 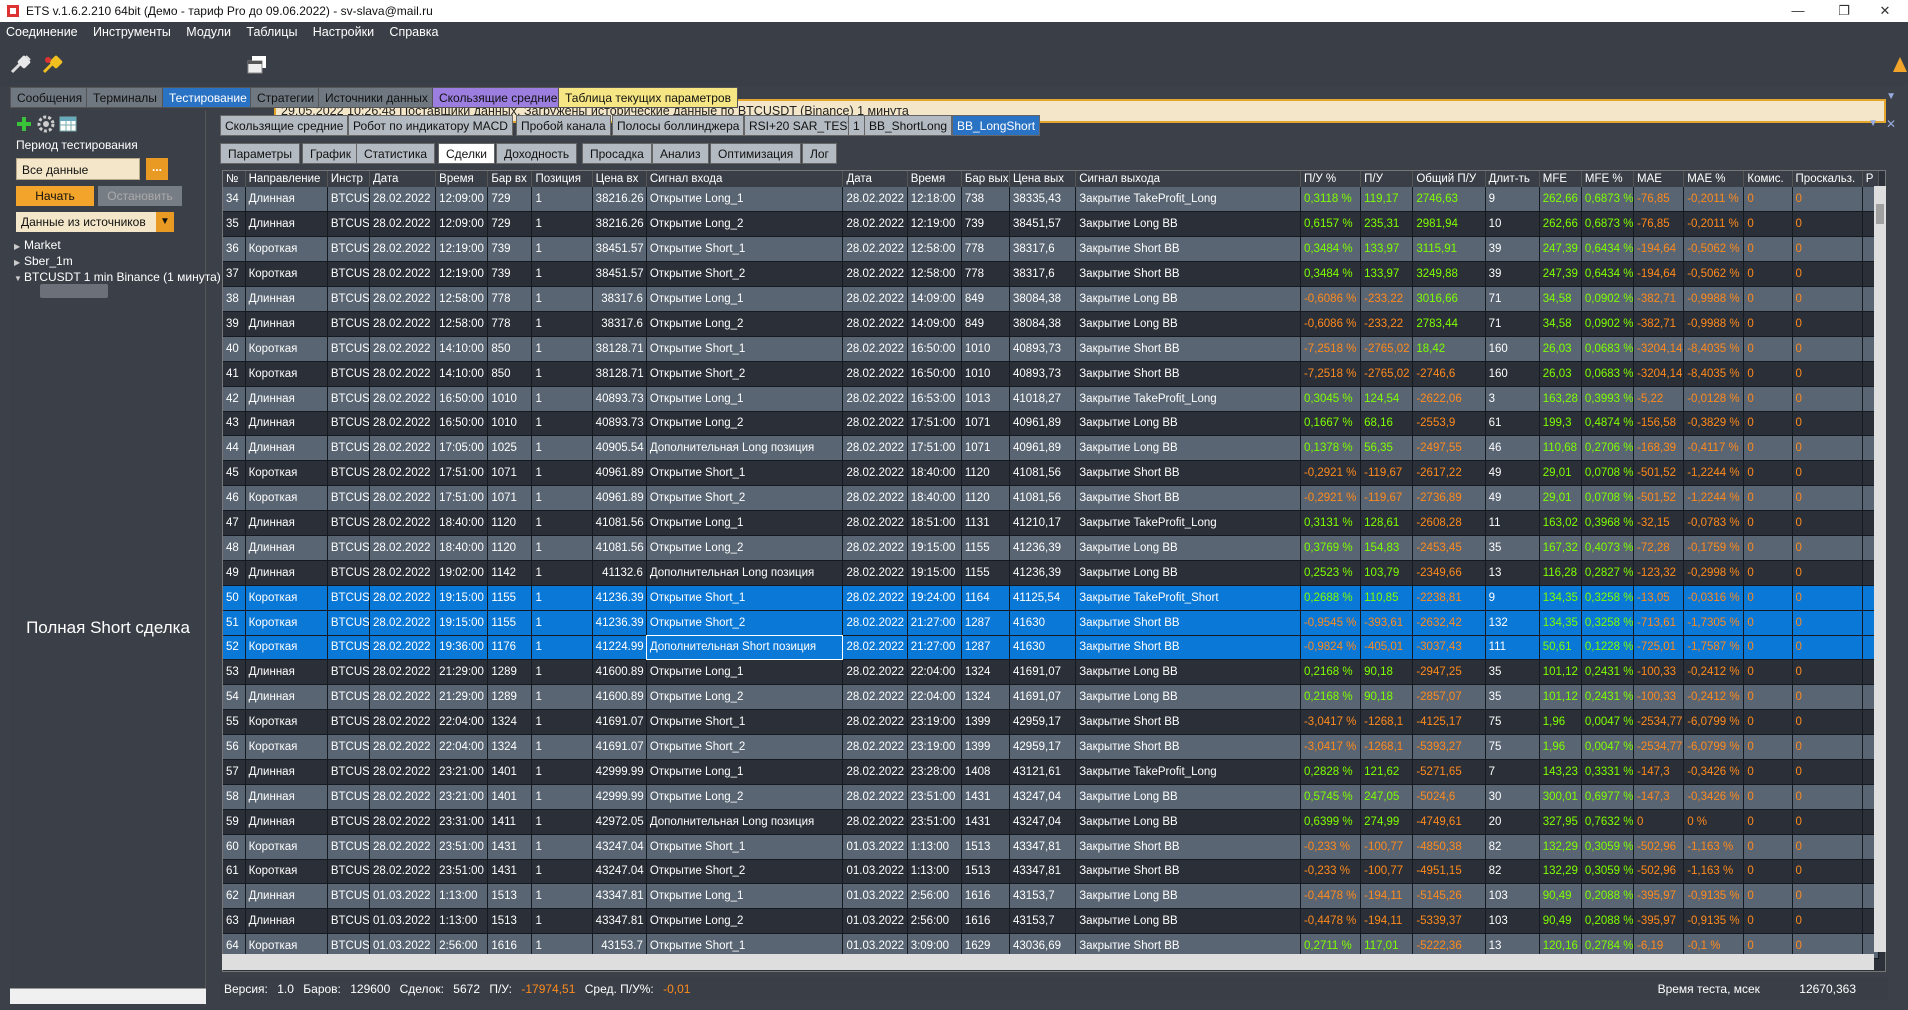 What do you see at coordinates (1871, 179) in the screenshot?
I see `column-header: Р` at bounding box center [1871, 179].